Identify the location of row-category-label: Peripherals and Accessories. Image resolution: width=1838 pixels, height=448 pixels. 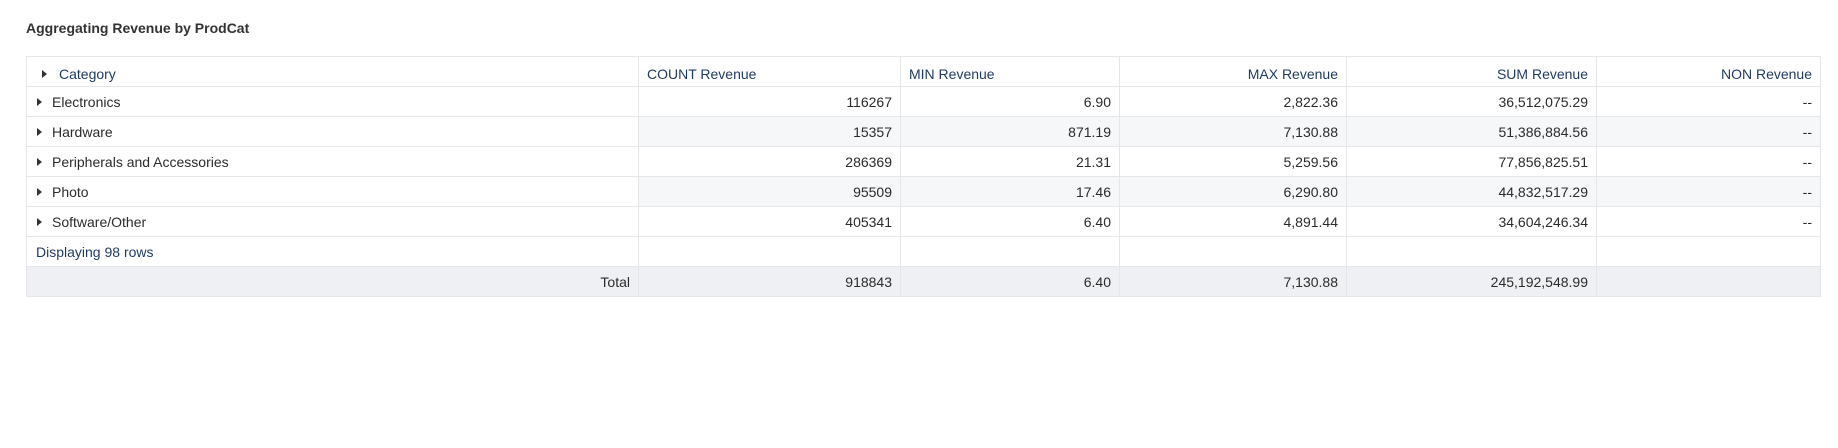
(140, 161).